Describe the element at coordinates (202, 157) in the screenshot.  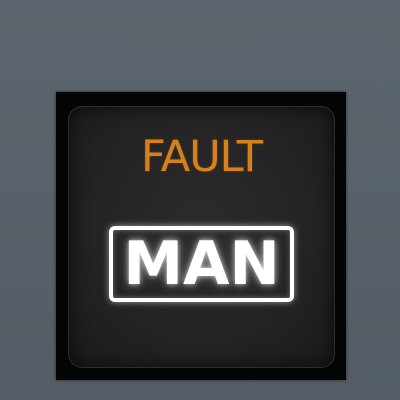
I see `fault-light-legend: FAULT` at that location.